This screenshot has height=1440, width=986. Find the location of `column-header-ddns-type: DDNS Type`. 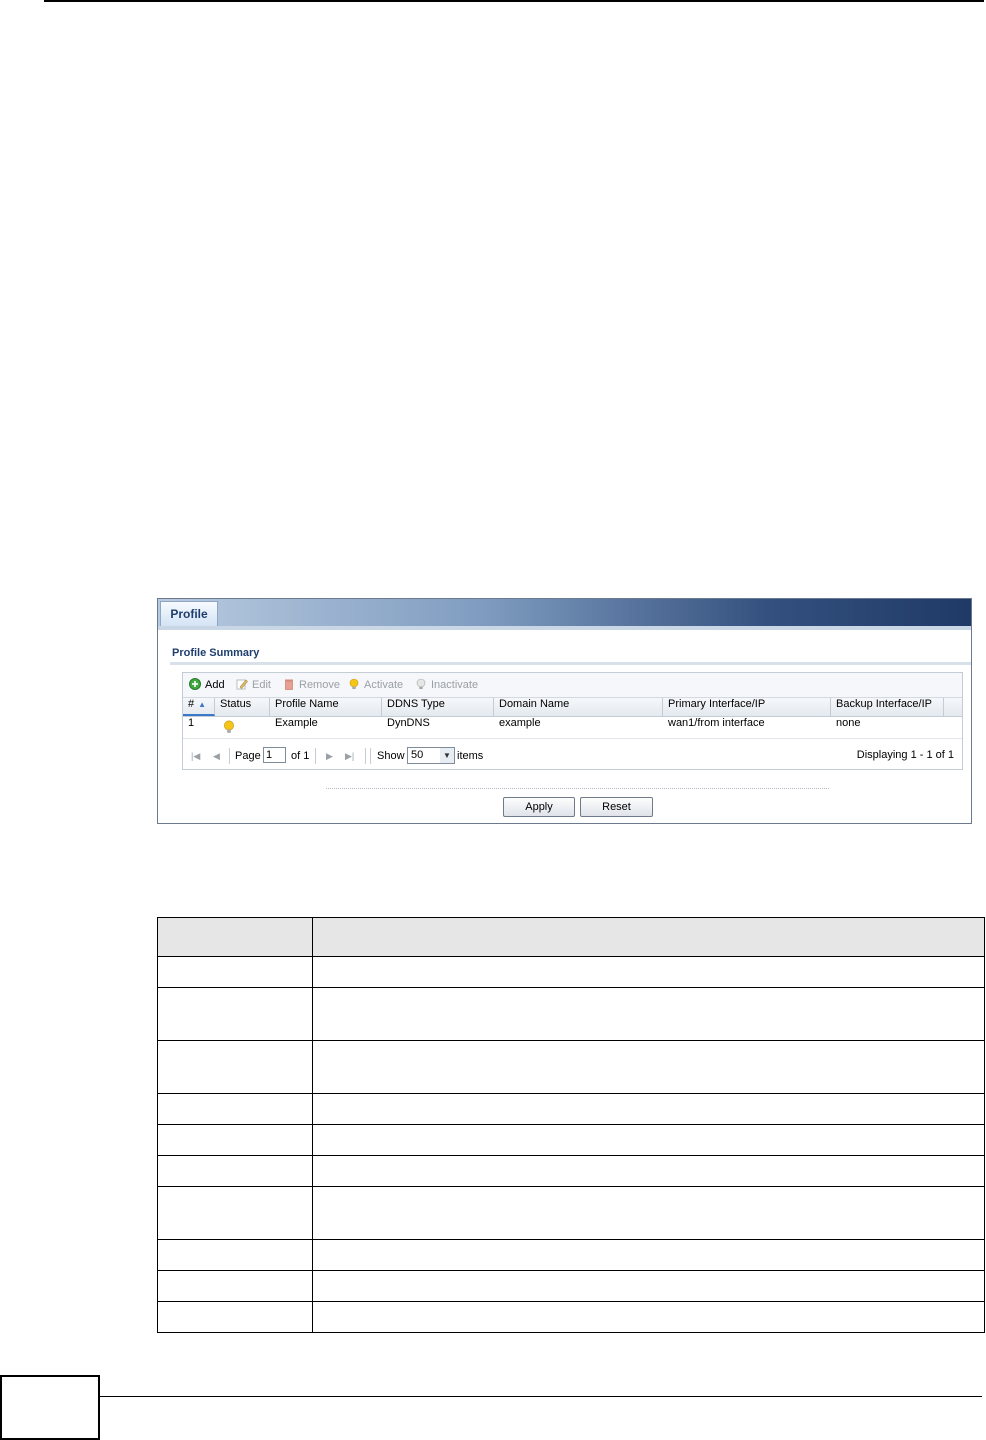

column-header-ddns-type: DDNS Type is located at coordinates (438, 707).